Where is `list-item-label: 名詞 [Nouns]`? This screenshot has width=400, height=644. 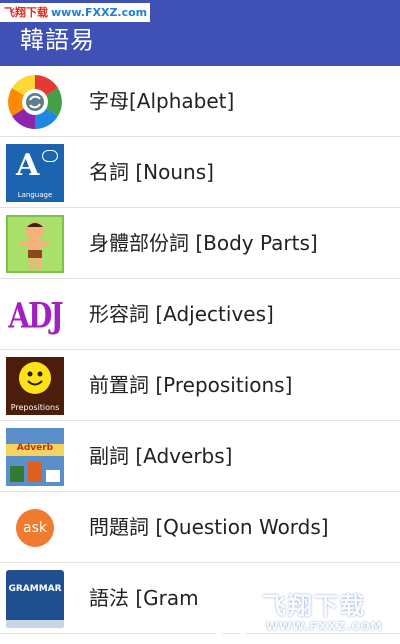
list-item-label: 名詞 [Nouns] is located at coordinates (151, 172).